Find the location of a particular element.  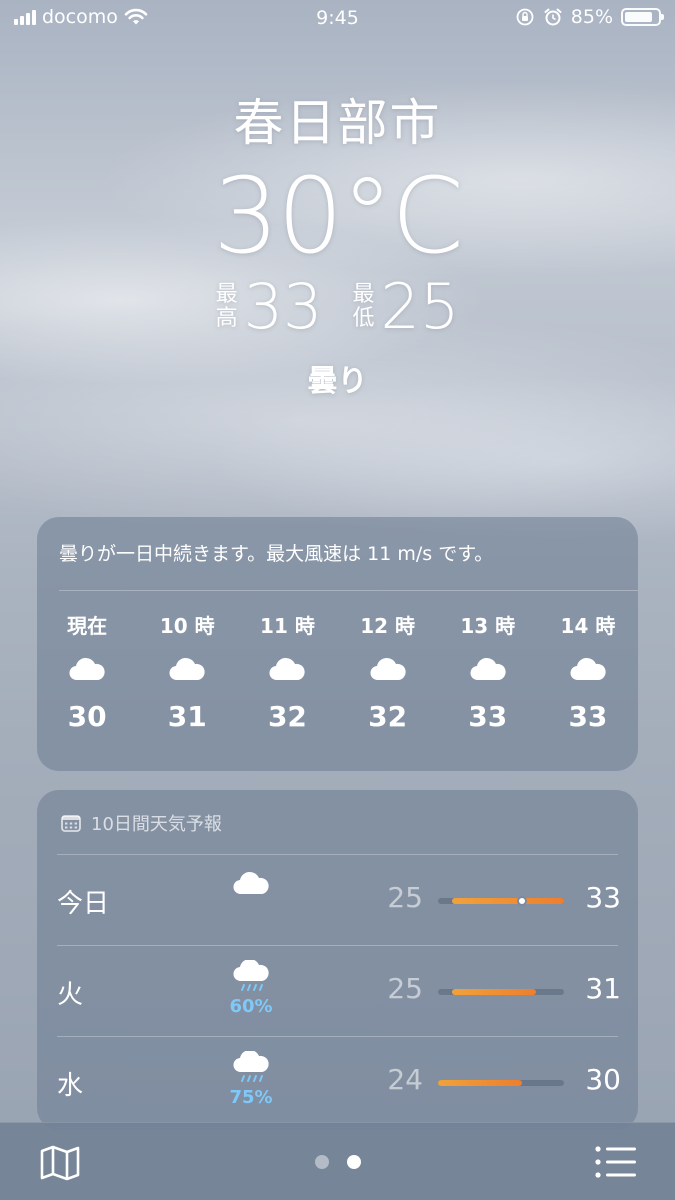

battery-percent: 85% is located at coordinates (591, 17).